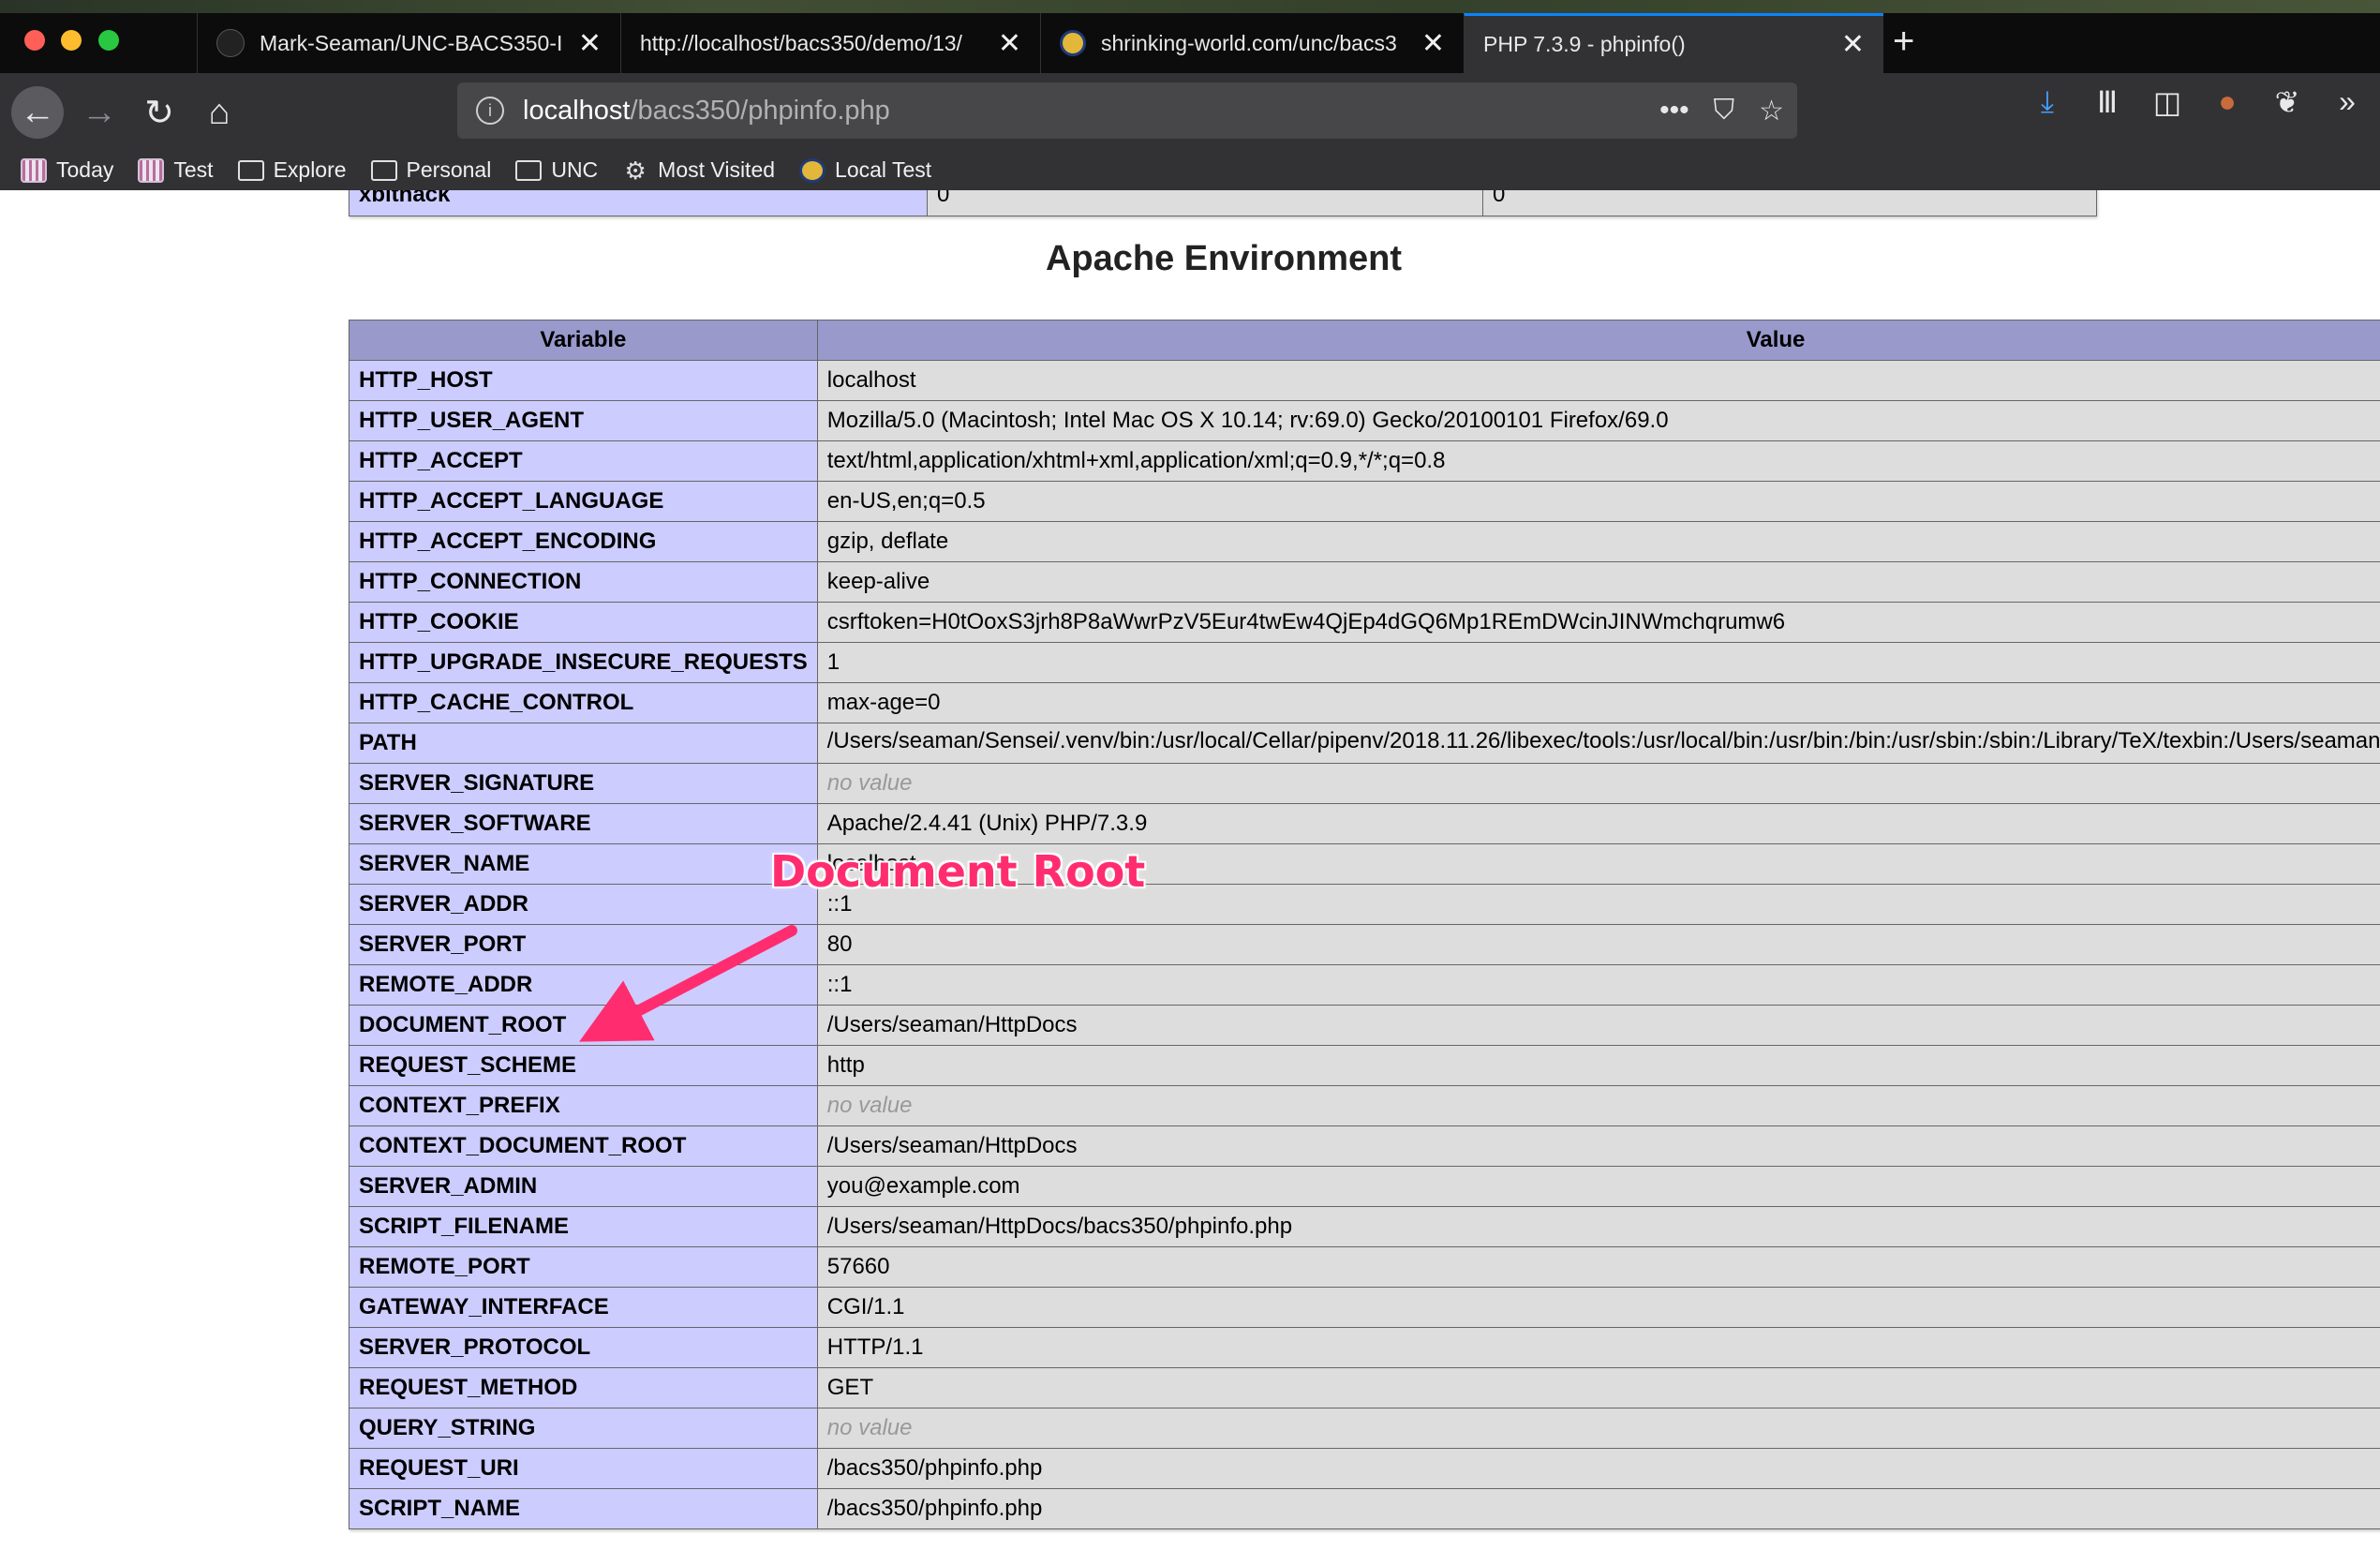 This screenshot has width=2380, height=1565. I want to click on bookmark-label: Personal, so click(449, 169).